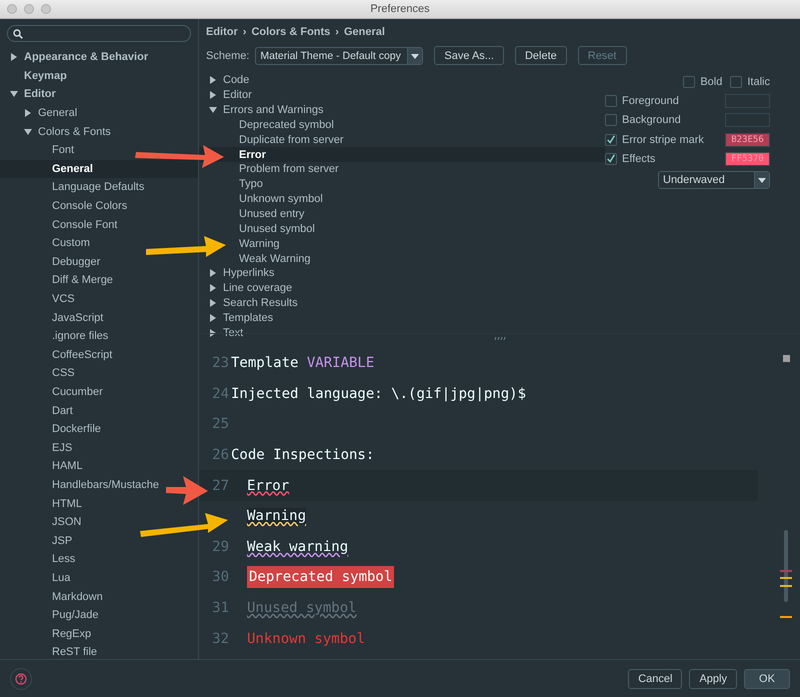  What do you see at coordinates (34, 76) in the screenshot?
I see `settings-item: Keymap` at bounding box center [34, 76].